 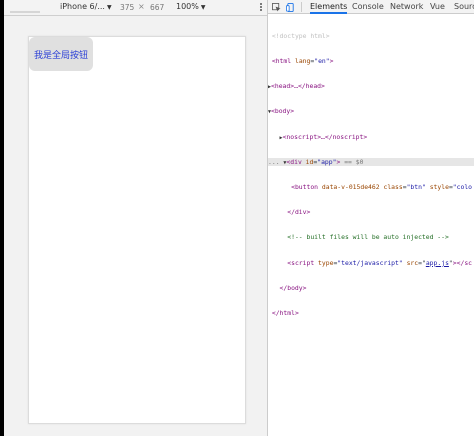 I want to click on global-button: 我是全局按钮, so click(x=61, y=54).